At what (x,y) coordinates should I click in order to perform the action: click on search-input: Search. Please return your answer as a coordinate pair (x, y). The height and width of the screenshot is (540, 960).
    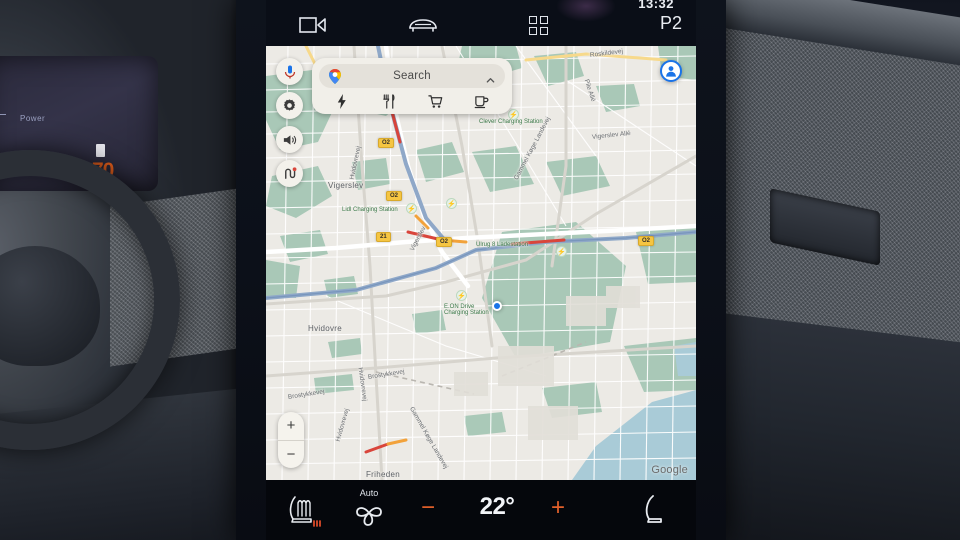
    Looking at the image, I should click on (412, 76).